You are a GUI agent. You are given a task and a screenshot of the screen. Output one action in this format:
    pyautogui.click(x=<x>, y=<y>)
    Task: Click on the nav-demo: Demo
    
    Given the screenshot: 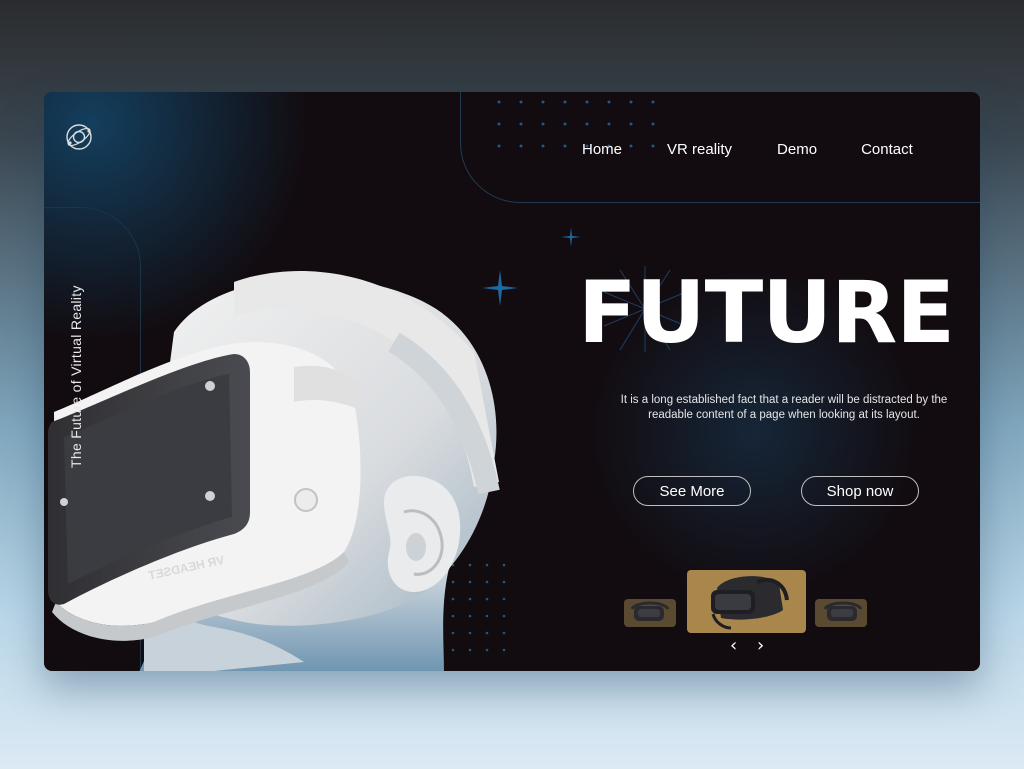 What is the action you would take?
    pyautogui.click(x=797, y=149)
    